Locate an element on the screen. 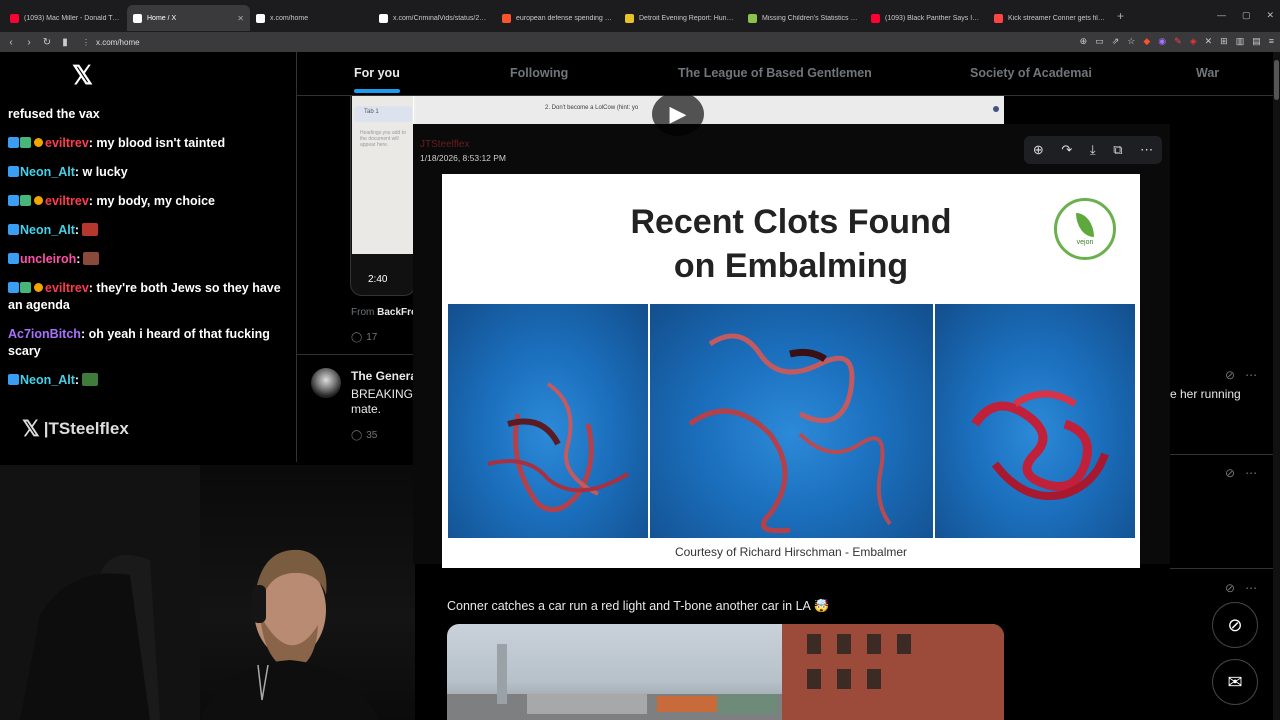  brave-shield-icon: ◆ is located at coordinates (1146, 41).